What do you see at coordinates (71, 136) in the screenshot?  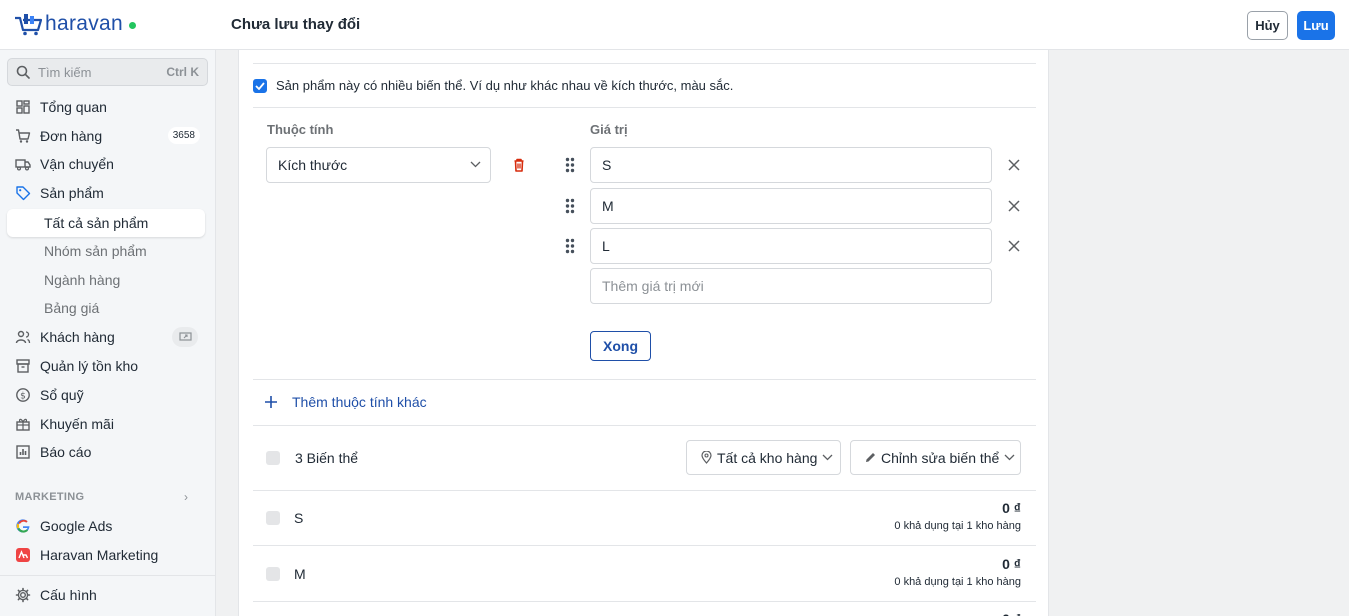 I see `sidebar-item-label: Đơn hàng` at bounding box center [71, 136].